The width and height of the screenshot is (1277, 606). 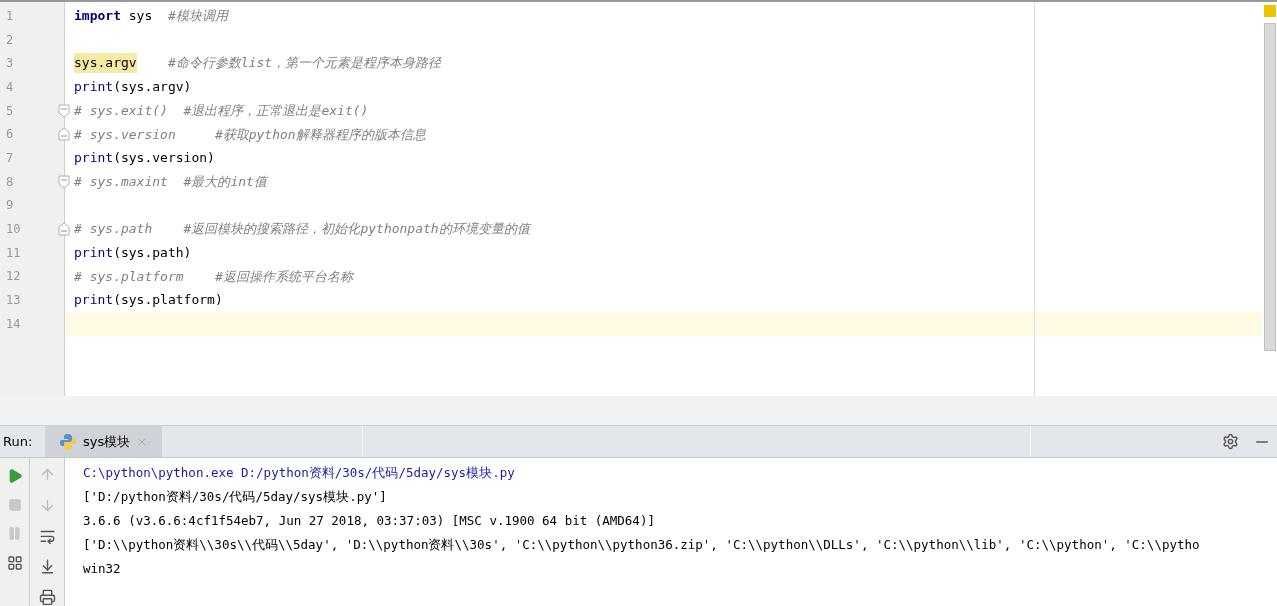 I want to click on code-text: #模块调用, so click(x=197, y=16).